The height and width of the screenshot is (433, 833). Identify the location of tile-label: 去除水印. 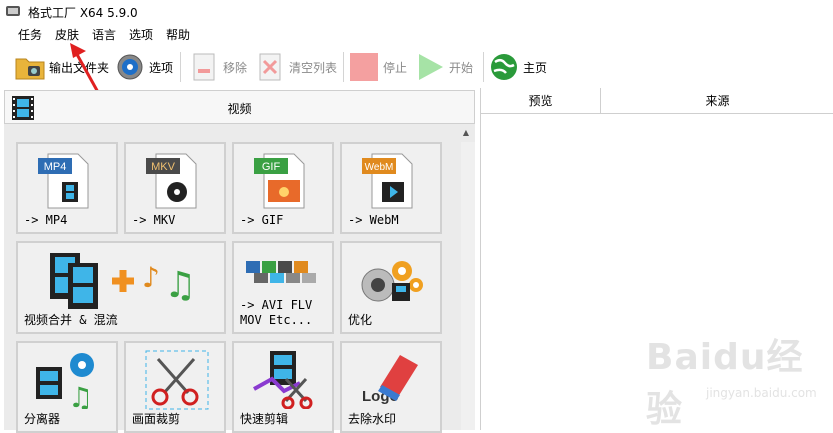
(372, 419).